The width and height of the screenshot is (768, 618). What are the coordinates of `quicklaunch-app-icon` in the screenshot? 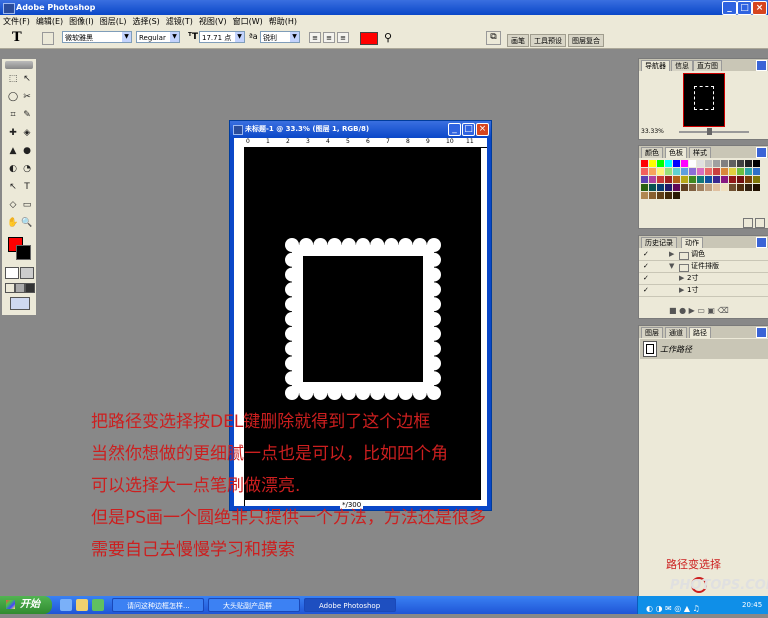 It's located at (98, 605).